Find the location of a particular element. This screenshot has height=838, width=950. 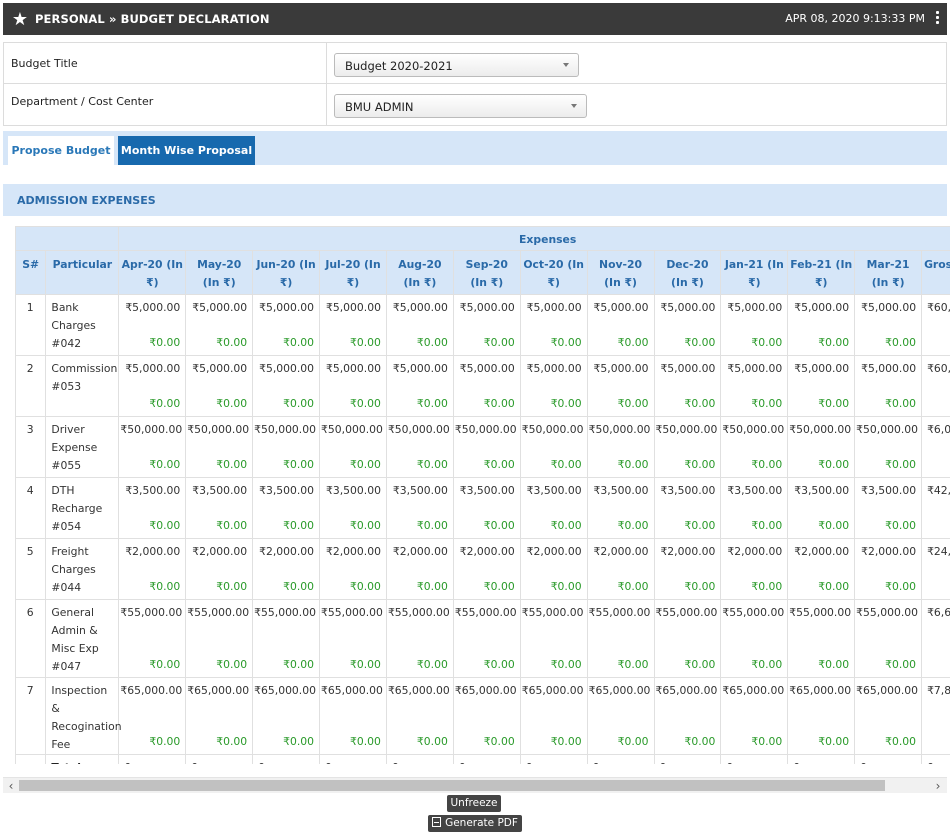

scrollbar-thumb is located at coordinates (452, 785).